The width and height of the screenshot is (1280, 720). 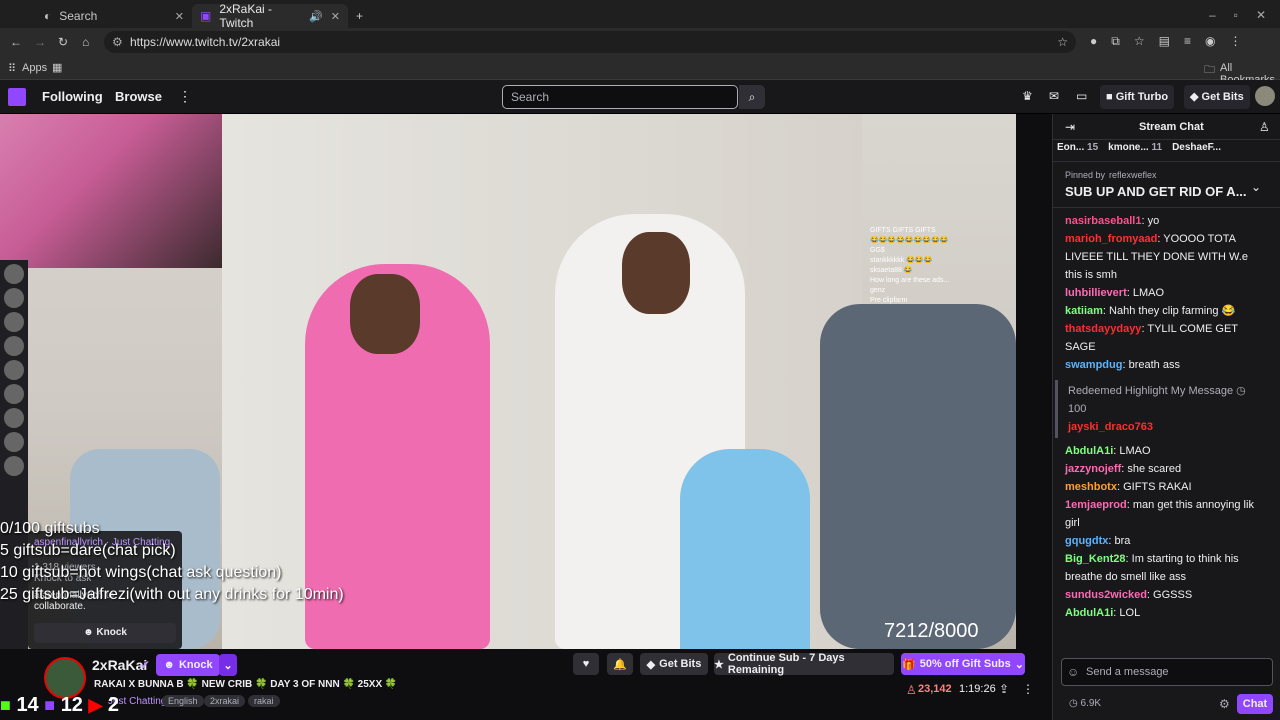 I want to click on gifter-item: kmone... 11, so click(x=1135, y=150).